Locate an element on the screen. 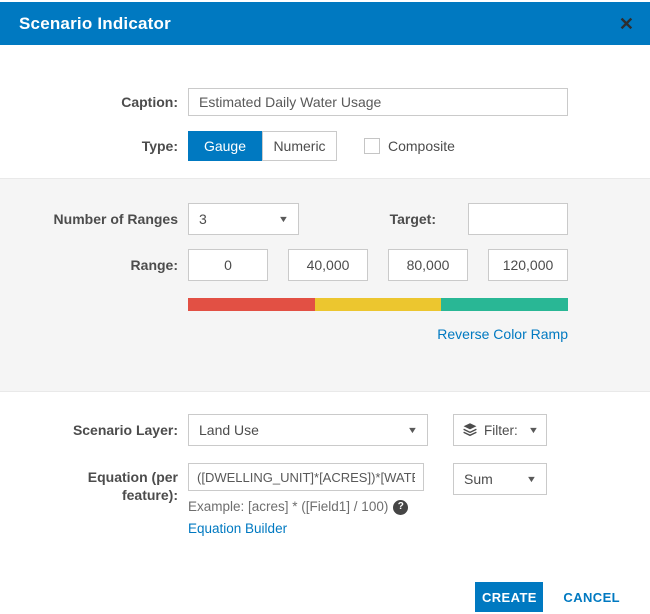 Image resolution: width=650 pixels, height=614 pixels. caption-label: Caption: is located at coordinates (149, 102).